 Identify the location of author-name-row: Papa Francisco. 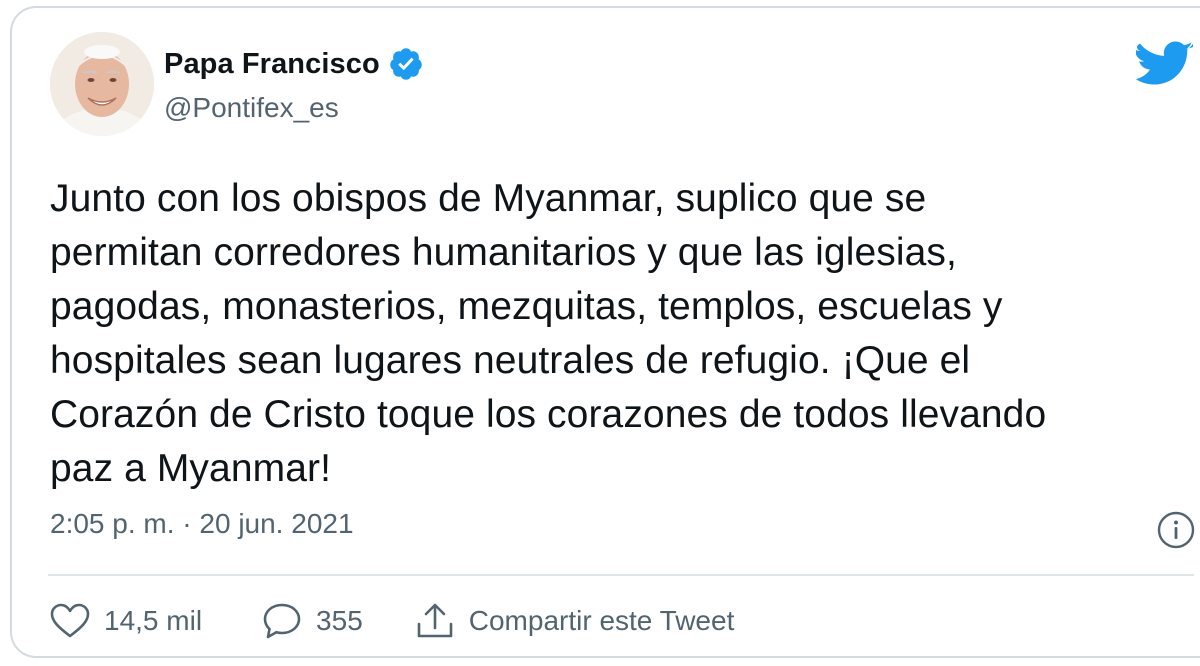
(294, 64).